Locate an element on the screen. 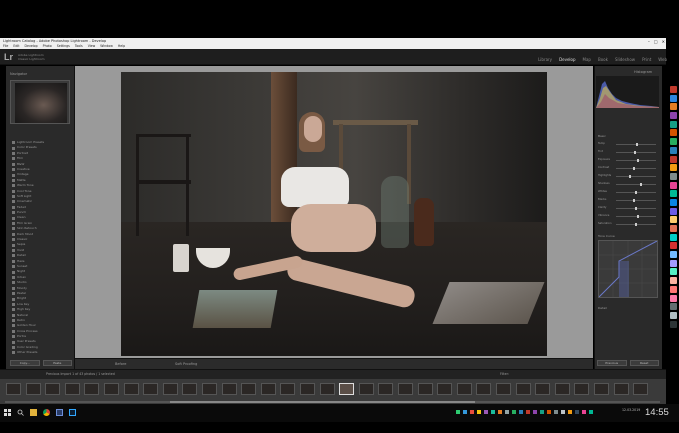 The width and height of the screenshot is (679, 433). filmstrip-scrollbar is located at coordinates (332, 402).